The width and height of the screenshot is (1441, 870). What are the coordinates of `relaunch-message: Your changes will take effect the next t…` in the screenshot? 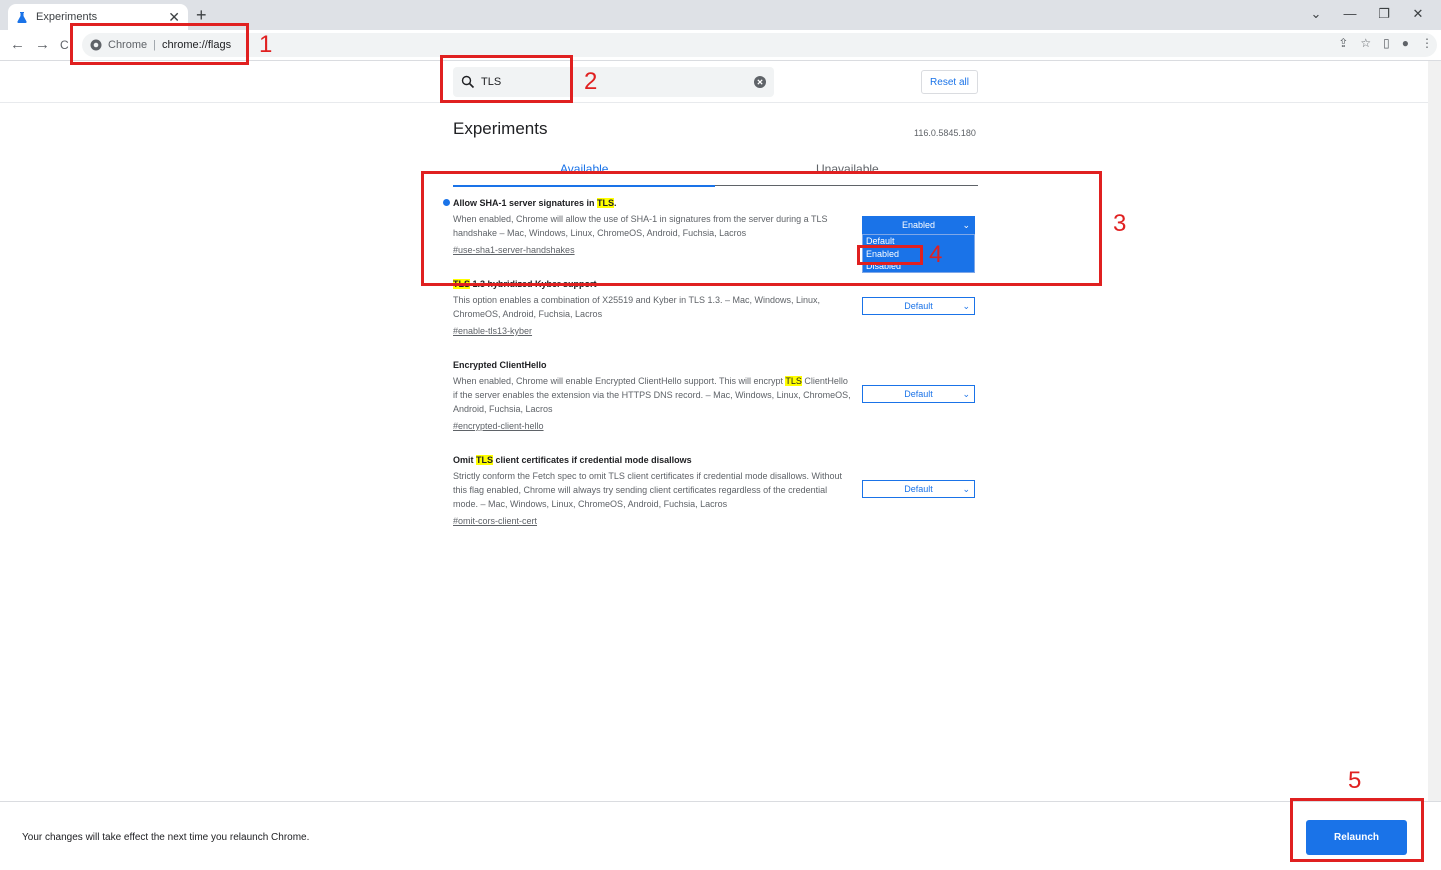 It's located at (166, 837).